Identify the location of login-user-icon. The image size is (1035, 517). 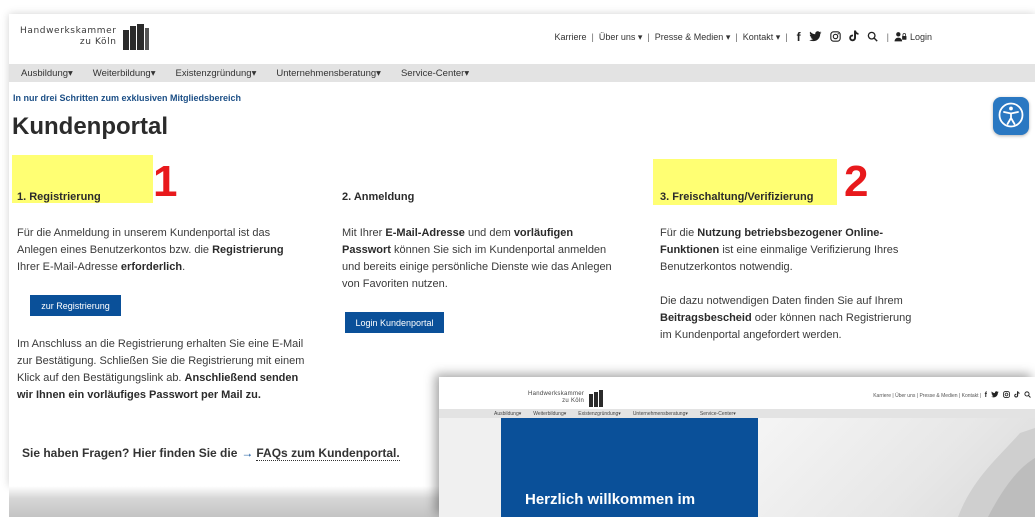
(900, 37).